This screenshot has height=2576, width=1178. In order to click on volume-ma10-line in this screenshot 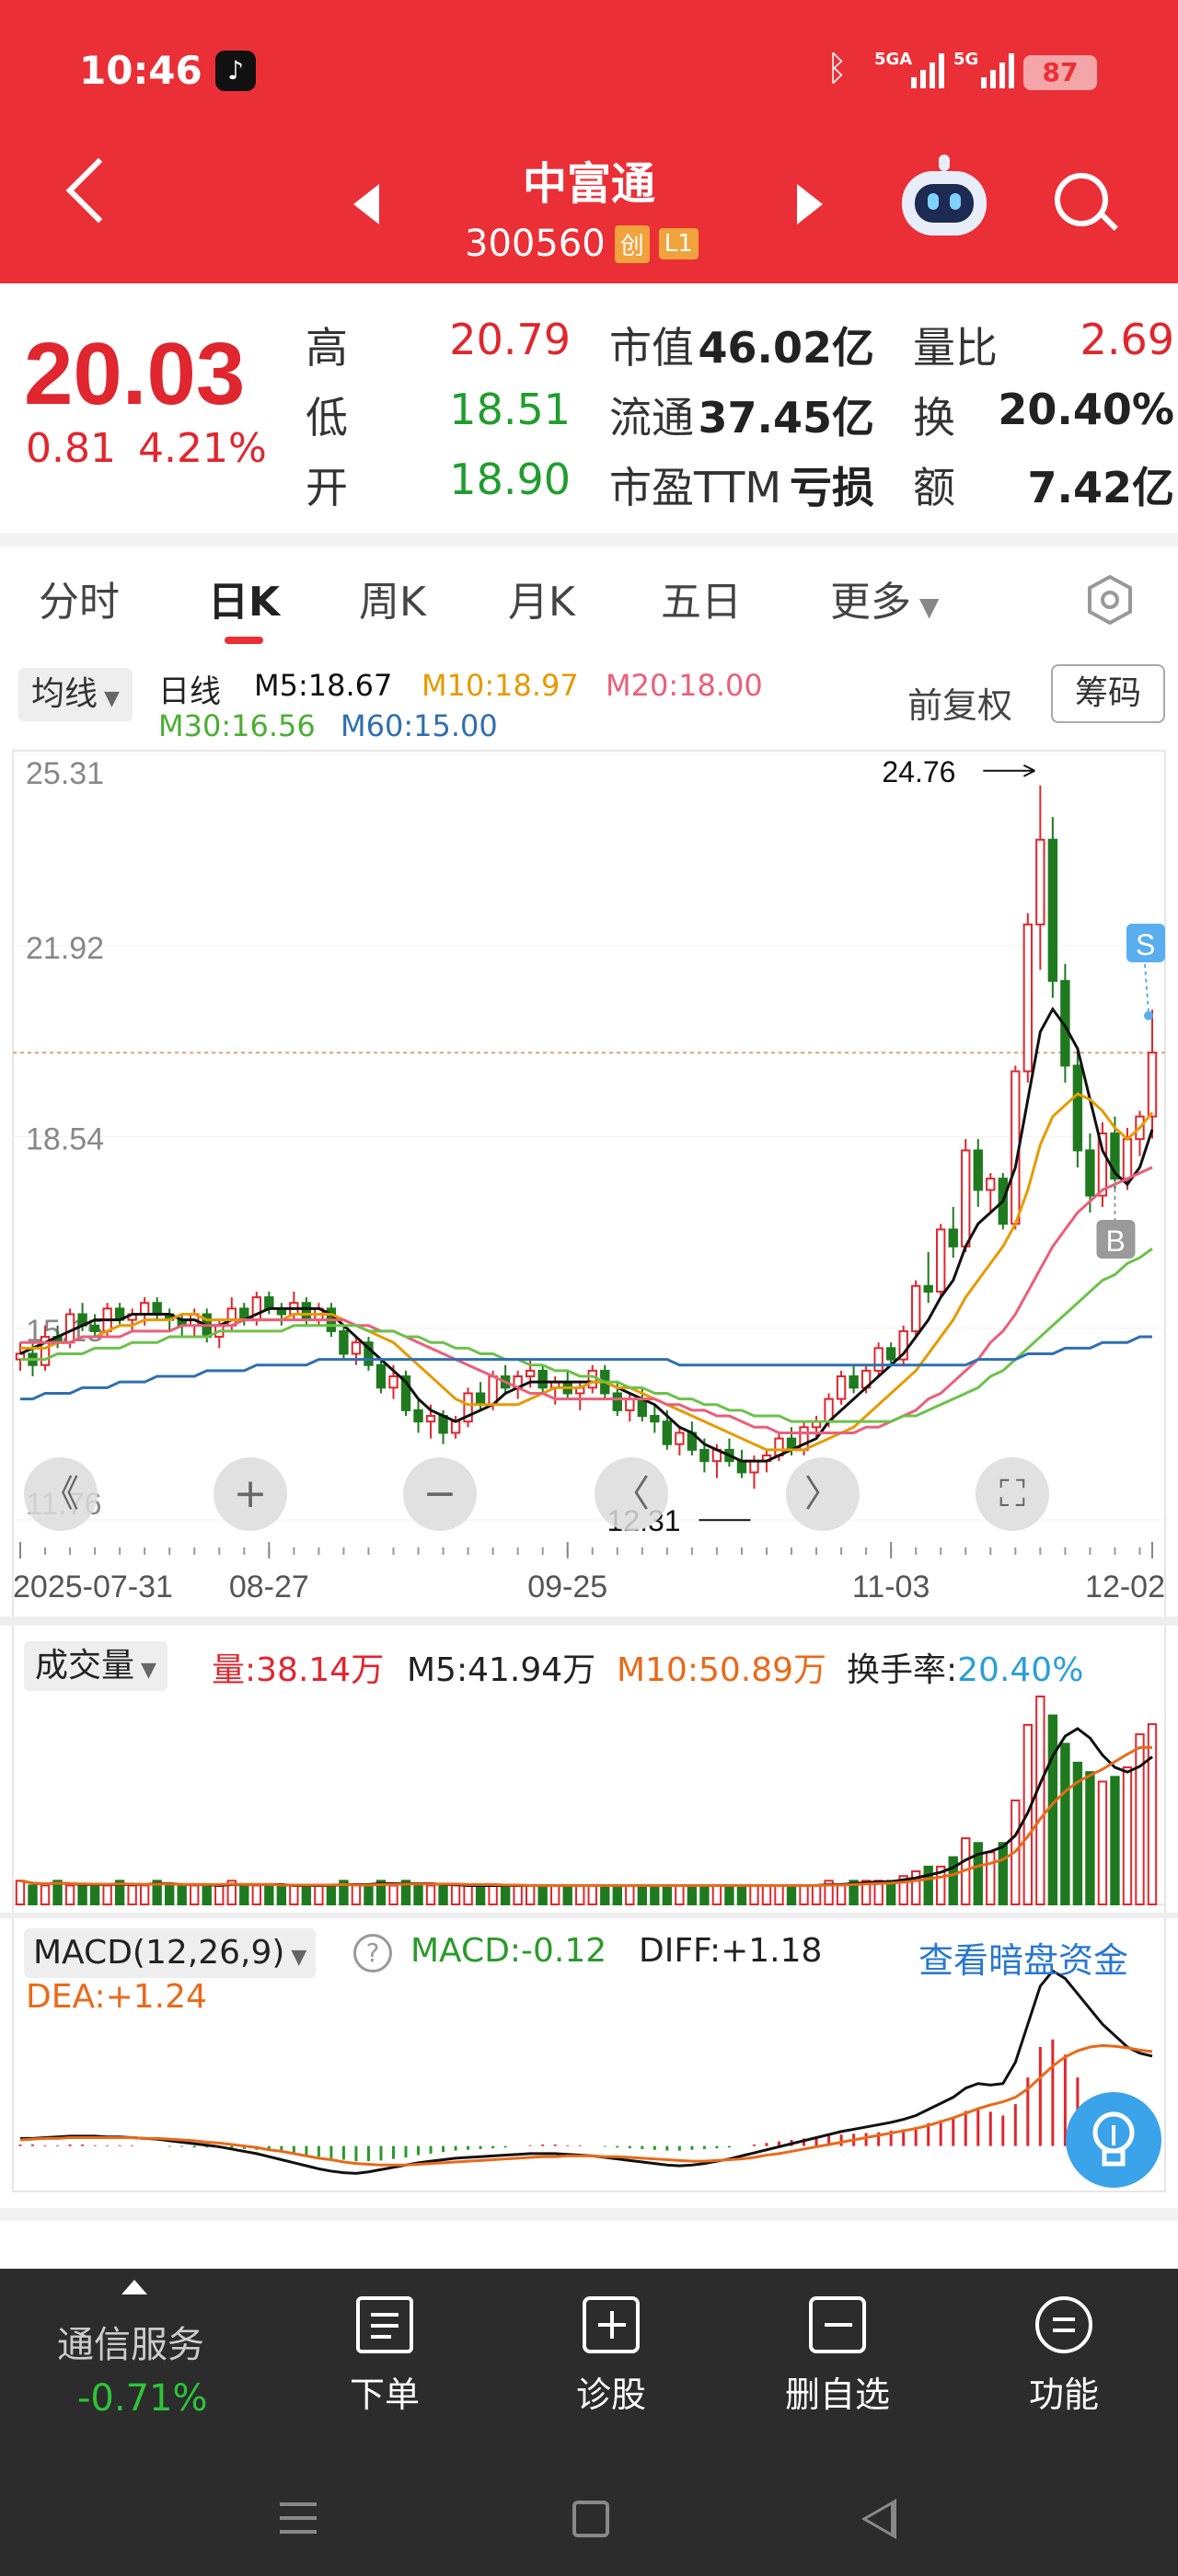, I will do `click(586, 1816)`.